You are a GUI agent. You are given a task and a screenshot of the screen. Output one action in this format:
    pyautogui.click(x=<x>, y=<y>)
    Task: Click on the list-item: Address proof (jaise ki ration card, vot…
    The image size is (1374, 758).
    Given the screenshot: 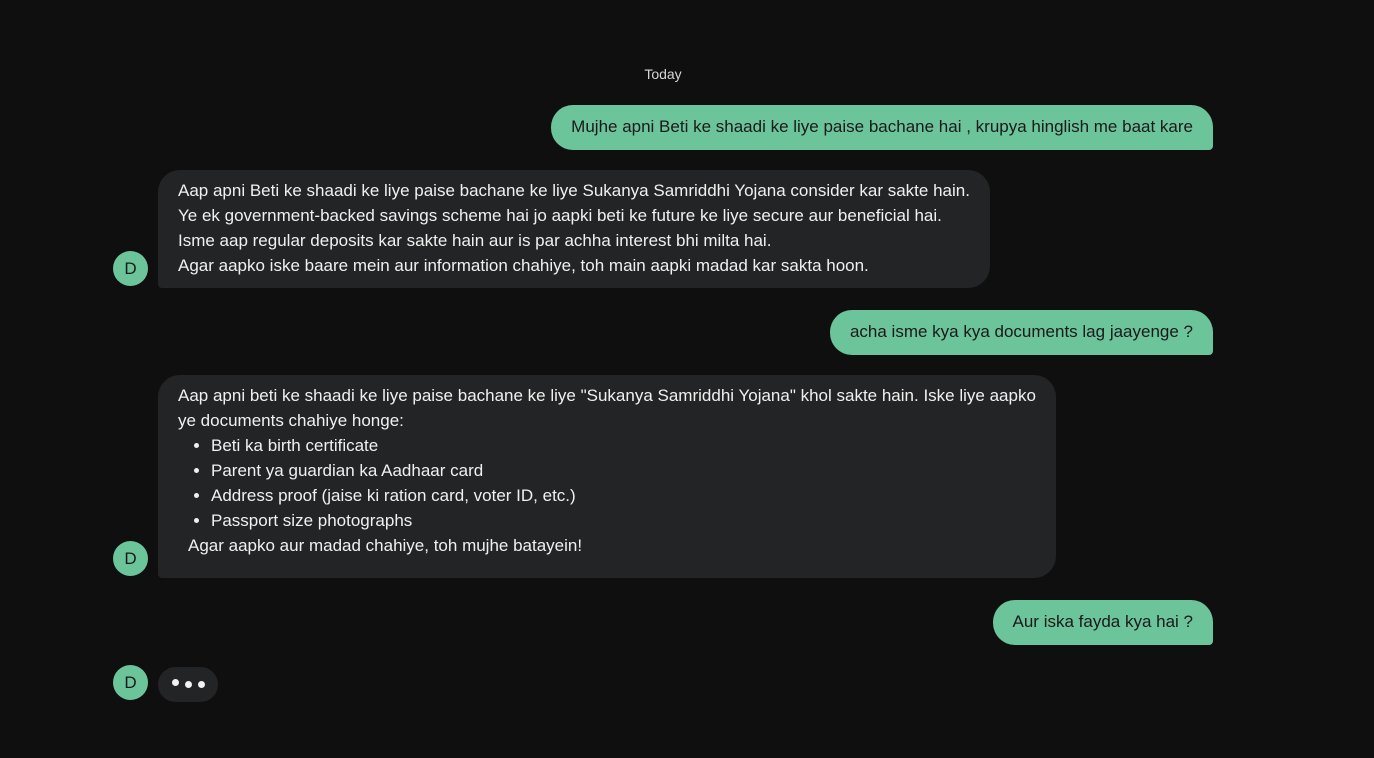 What is the action you would take?
    pyautogui.click(x=623, y=495)
    